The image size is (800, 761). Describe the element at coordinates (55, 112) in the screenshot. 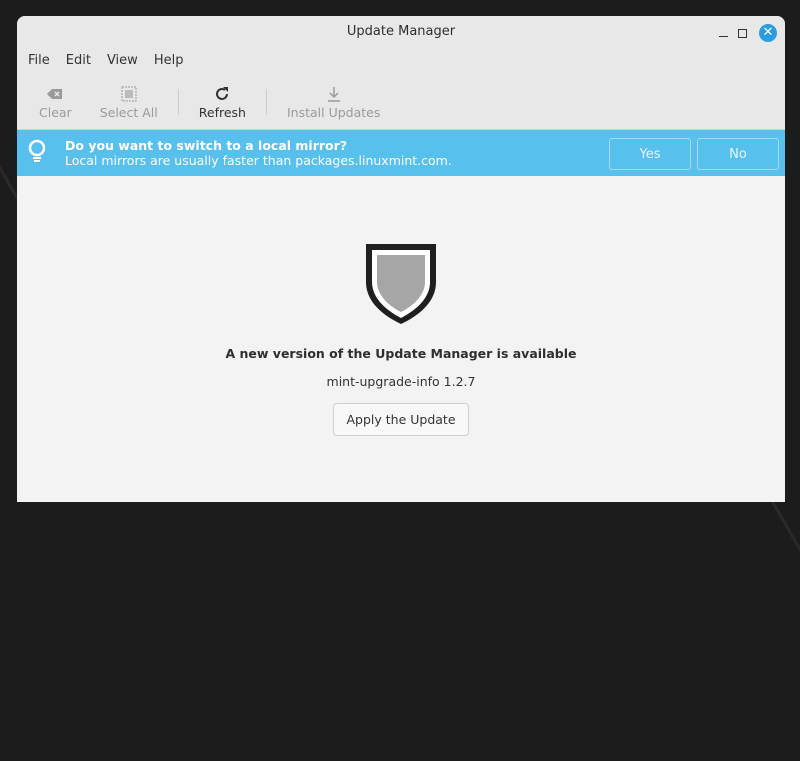

I see `clear-label: Clear` at that location.